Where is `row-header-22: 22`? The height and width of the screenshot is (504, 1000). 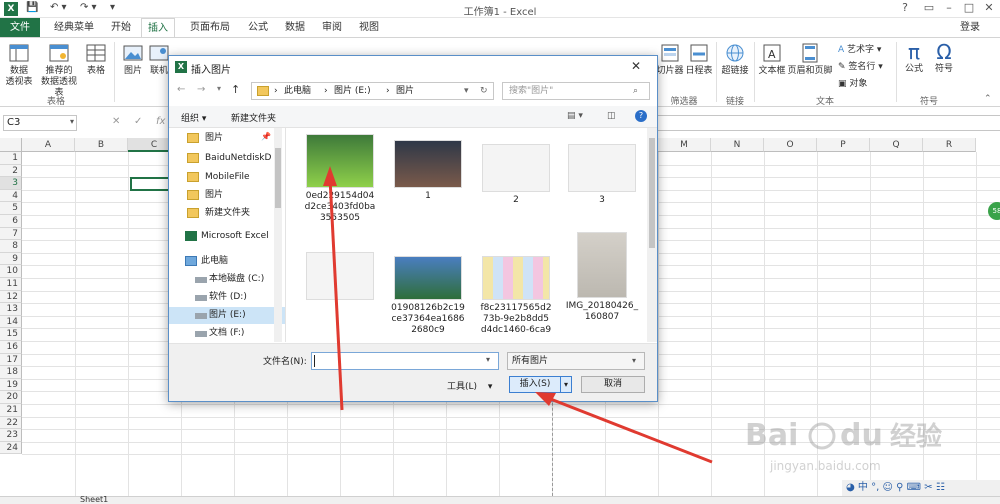
row-header-22: 22 is located at coordinates (11, 423).